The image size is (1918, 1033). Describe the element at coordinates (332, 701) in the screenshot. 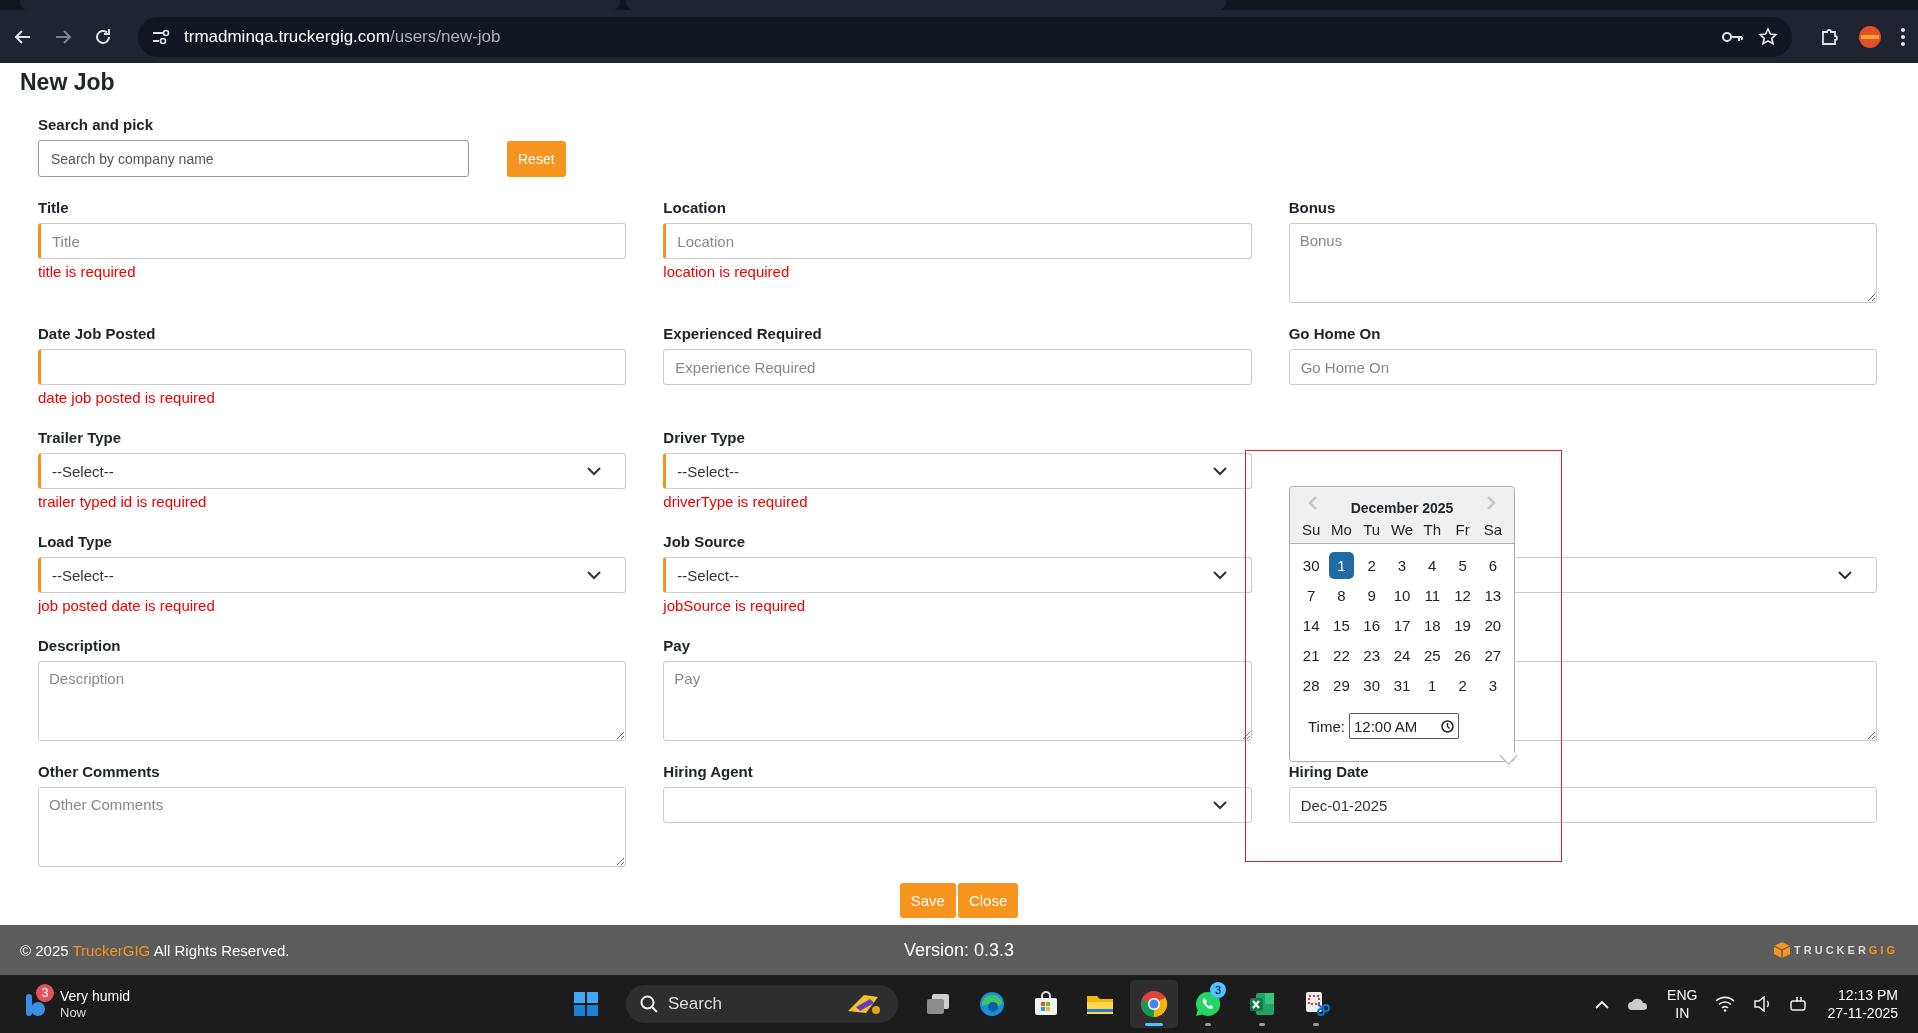

I see `text-area: Description` at that location.